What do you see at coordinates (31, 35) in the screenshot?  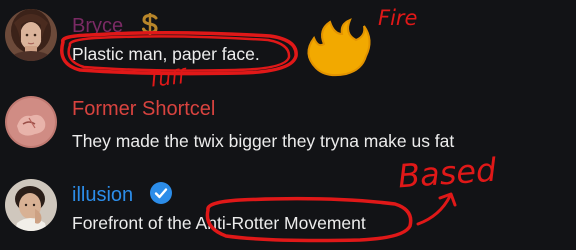 I see `woman-portrait-avatar` at bounding box center [31, 35].